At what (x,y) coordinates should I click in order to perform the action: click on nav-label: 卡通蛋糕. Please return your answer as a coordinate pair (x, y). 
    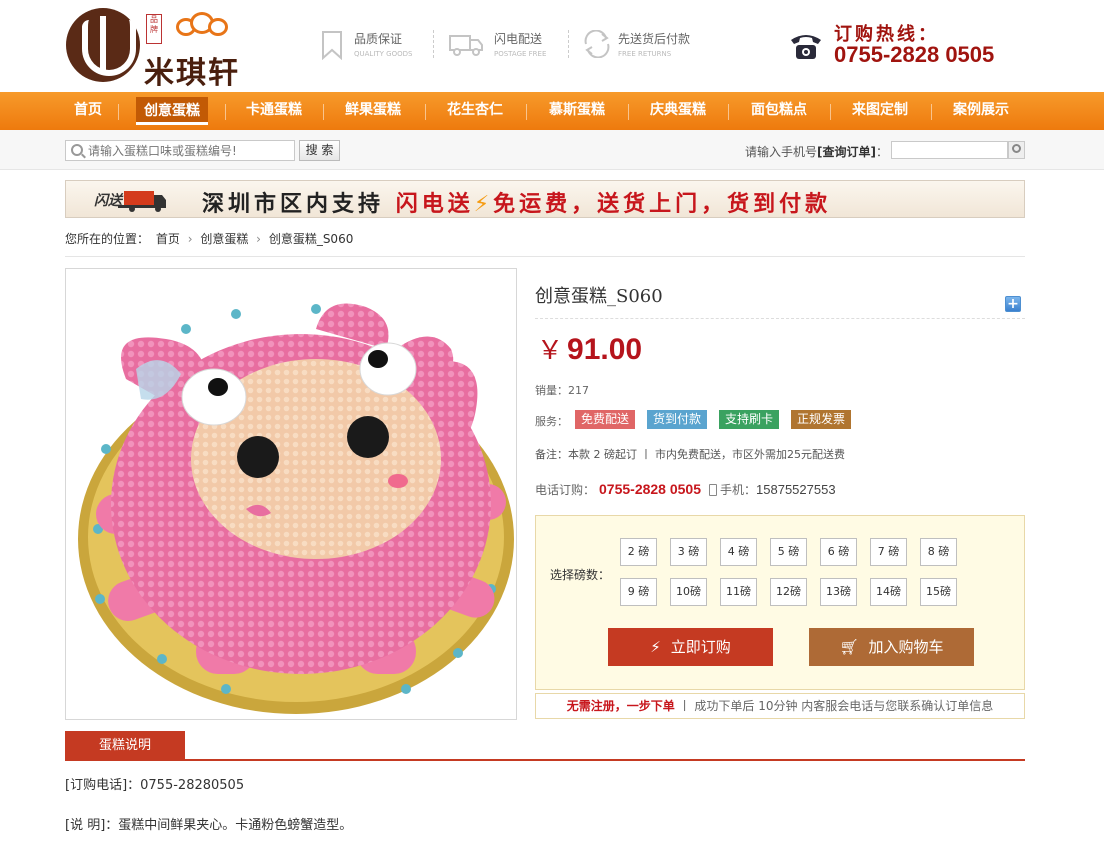
    Looking at the image, I should click on (274, 110).